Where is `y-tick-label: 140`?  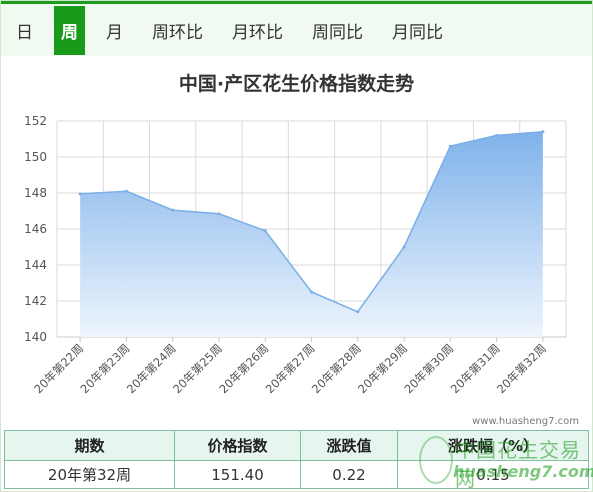 y-tick-label: 140 is located at coordinates (35, 337).